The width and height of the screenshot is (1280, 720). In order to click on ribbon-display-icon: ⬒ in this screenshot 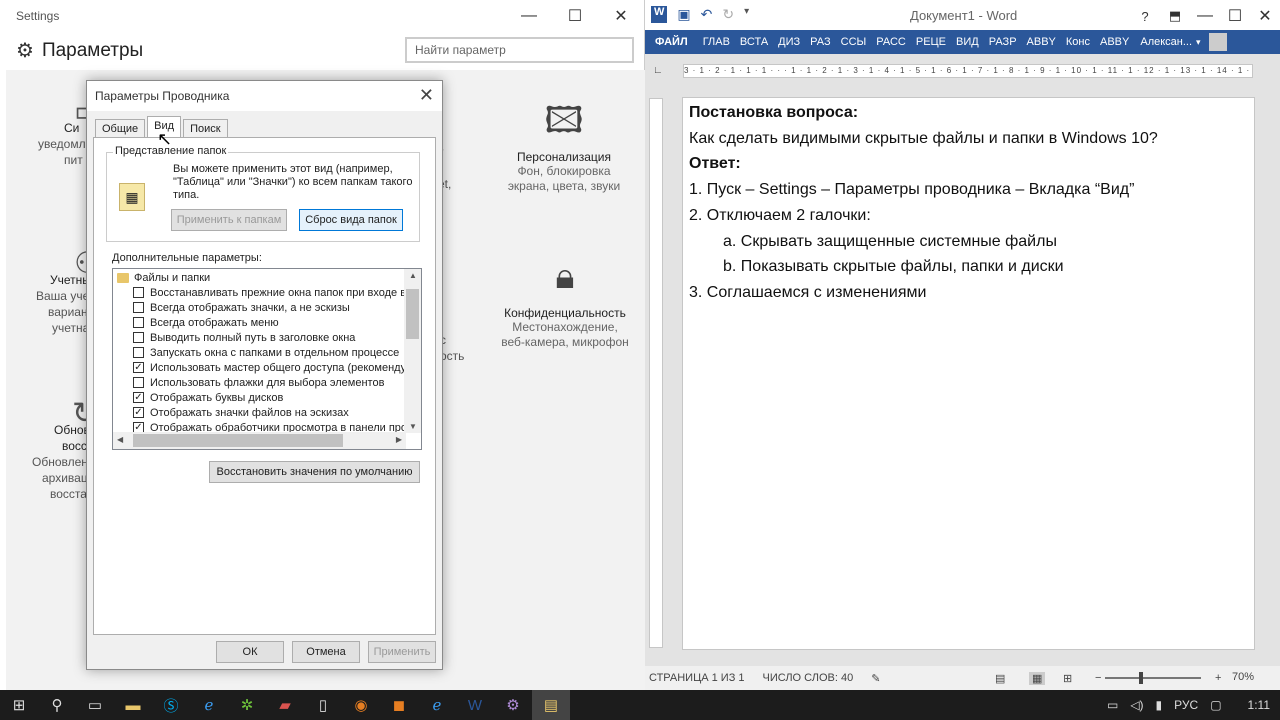, I will do `click(1175, 16)`.